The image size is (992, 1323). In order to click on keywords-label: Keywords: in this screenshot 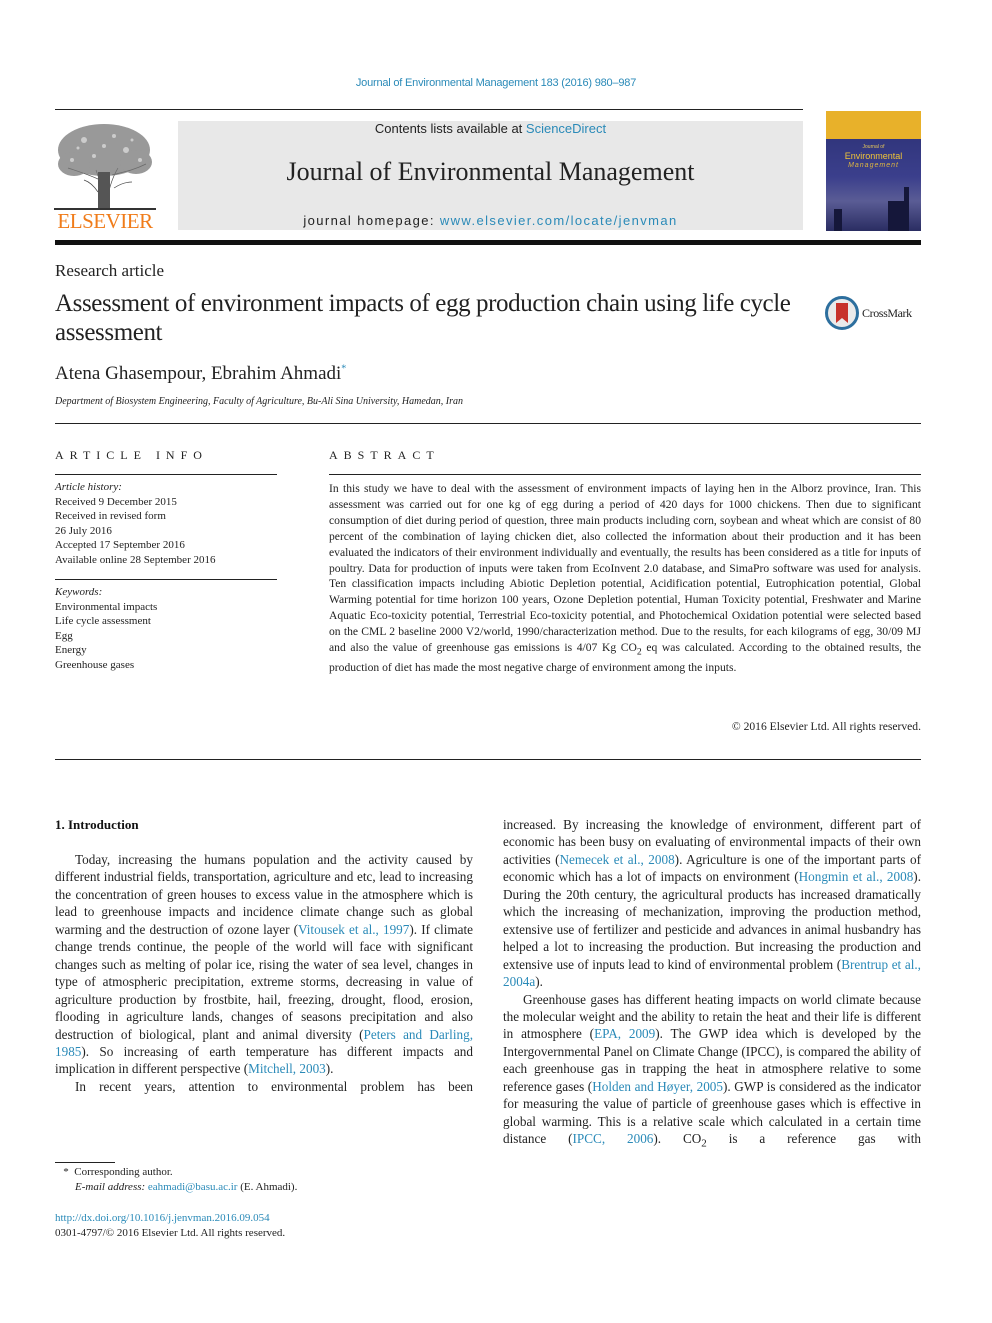, I will do `click(79, 592)`.